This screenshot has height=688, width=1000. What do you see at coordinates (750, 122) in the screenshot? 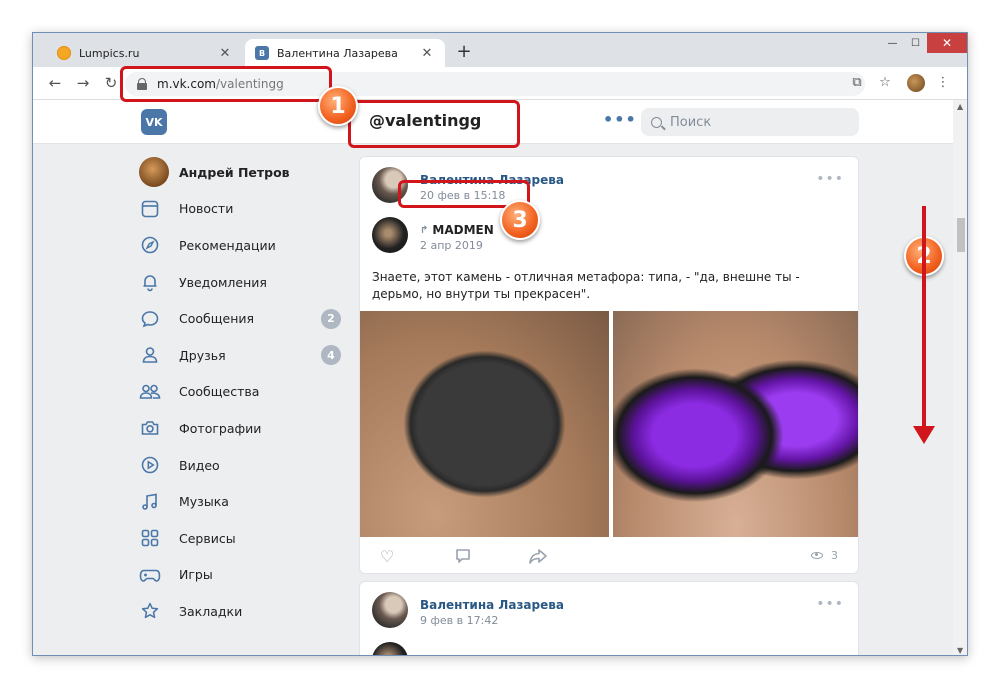
I see `search-input: Поиск` at bounding box center [750, 122].